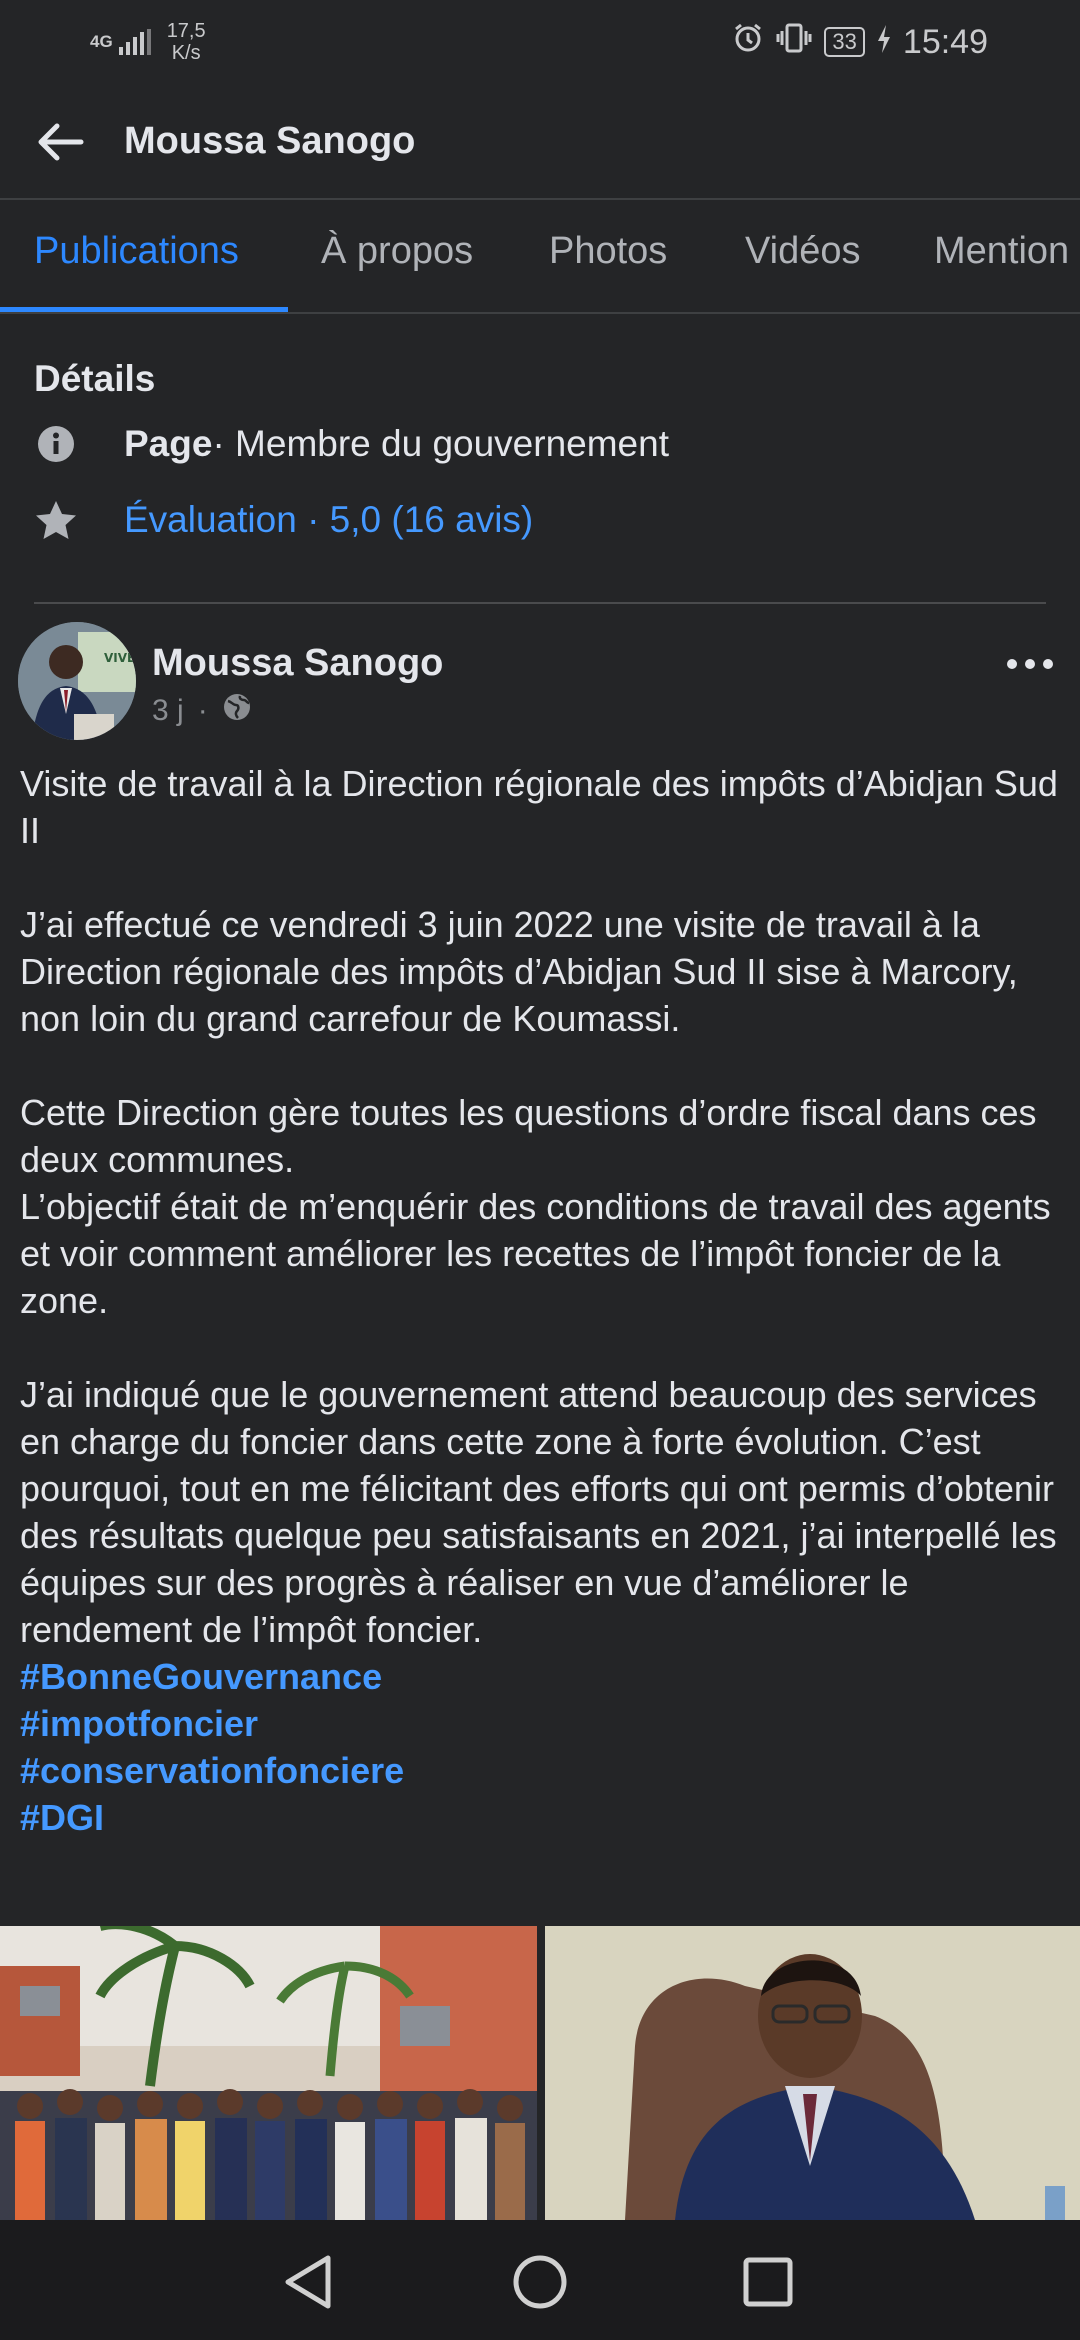  I want to click on page-category-row: Page · Membre du gouvernement, so click(351, 444).